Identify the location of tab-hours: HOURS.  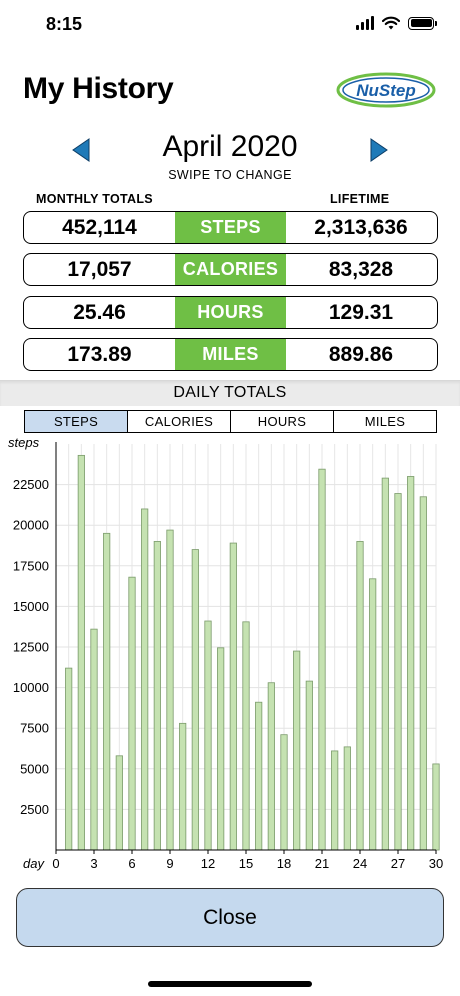
(281, 421).